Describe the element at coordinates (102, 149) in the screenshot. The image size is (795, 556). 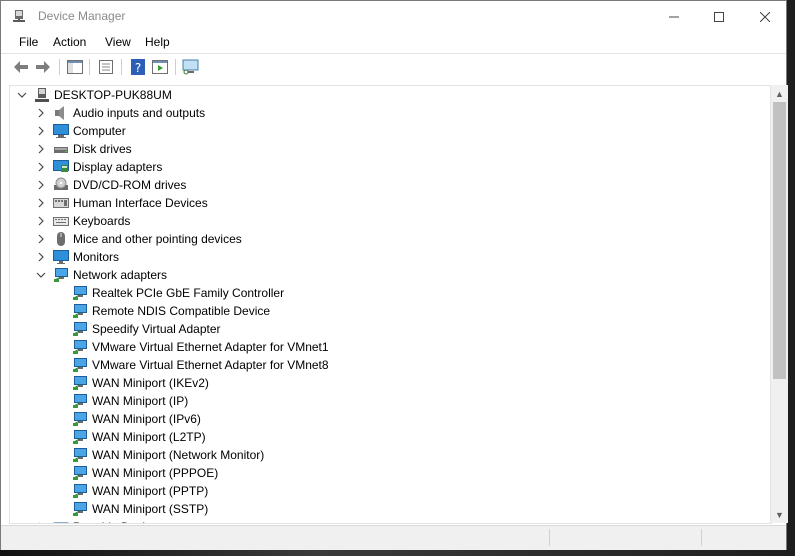
I see `tree-node-label: Disk drives` at that location.